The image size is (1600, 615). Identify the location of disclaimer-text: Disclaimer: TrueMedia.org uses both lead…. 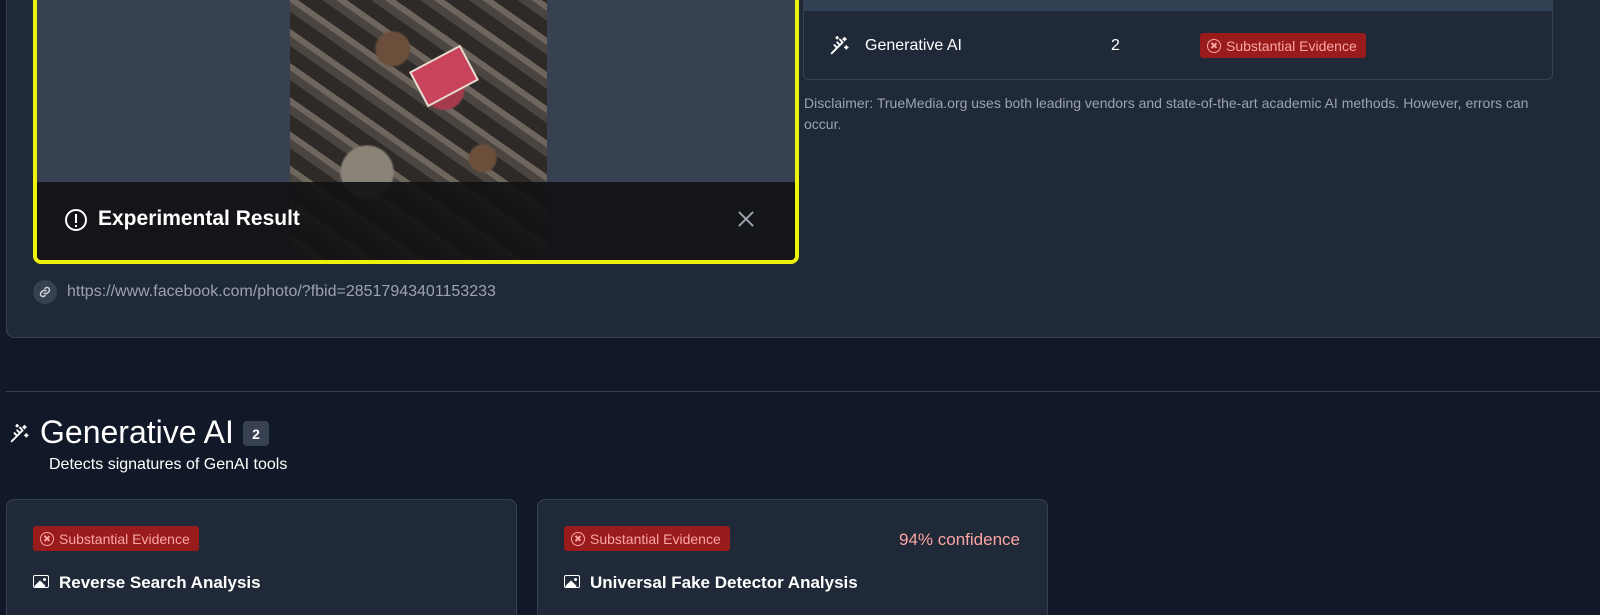
(1166, 113).